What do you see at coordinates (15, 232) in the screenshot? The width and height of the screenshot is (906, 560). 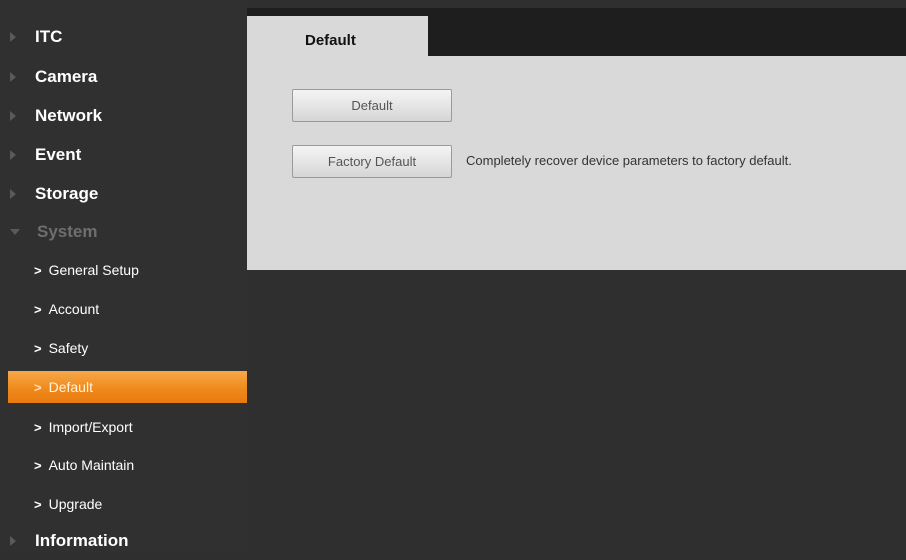 I see `collapse-arrow-icon` at bounding box center [15, 232].